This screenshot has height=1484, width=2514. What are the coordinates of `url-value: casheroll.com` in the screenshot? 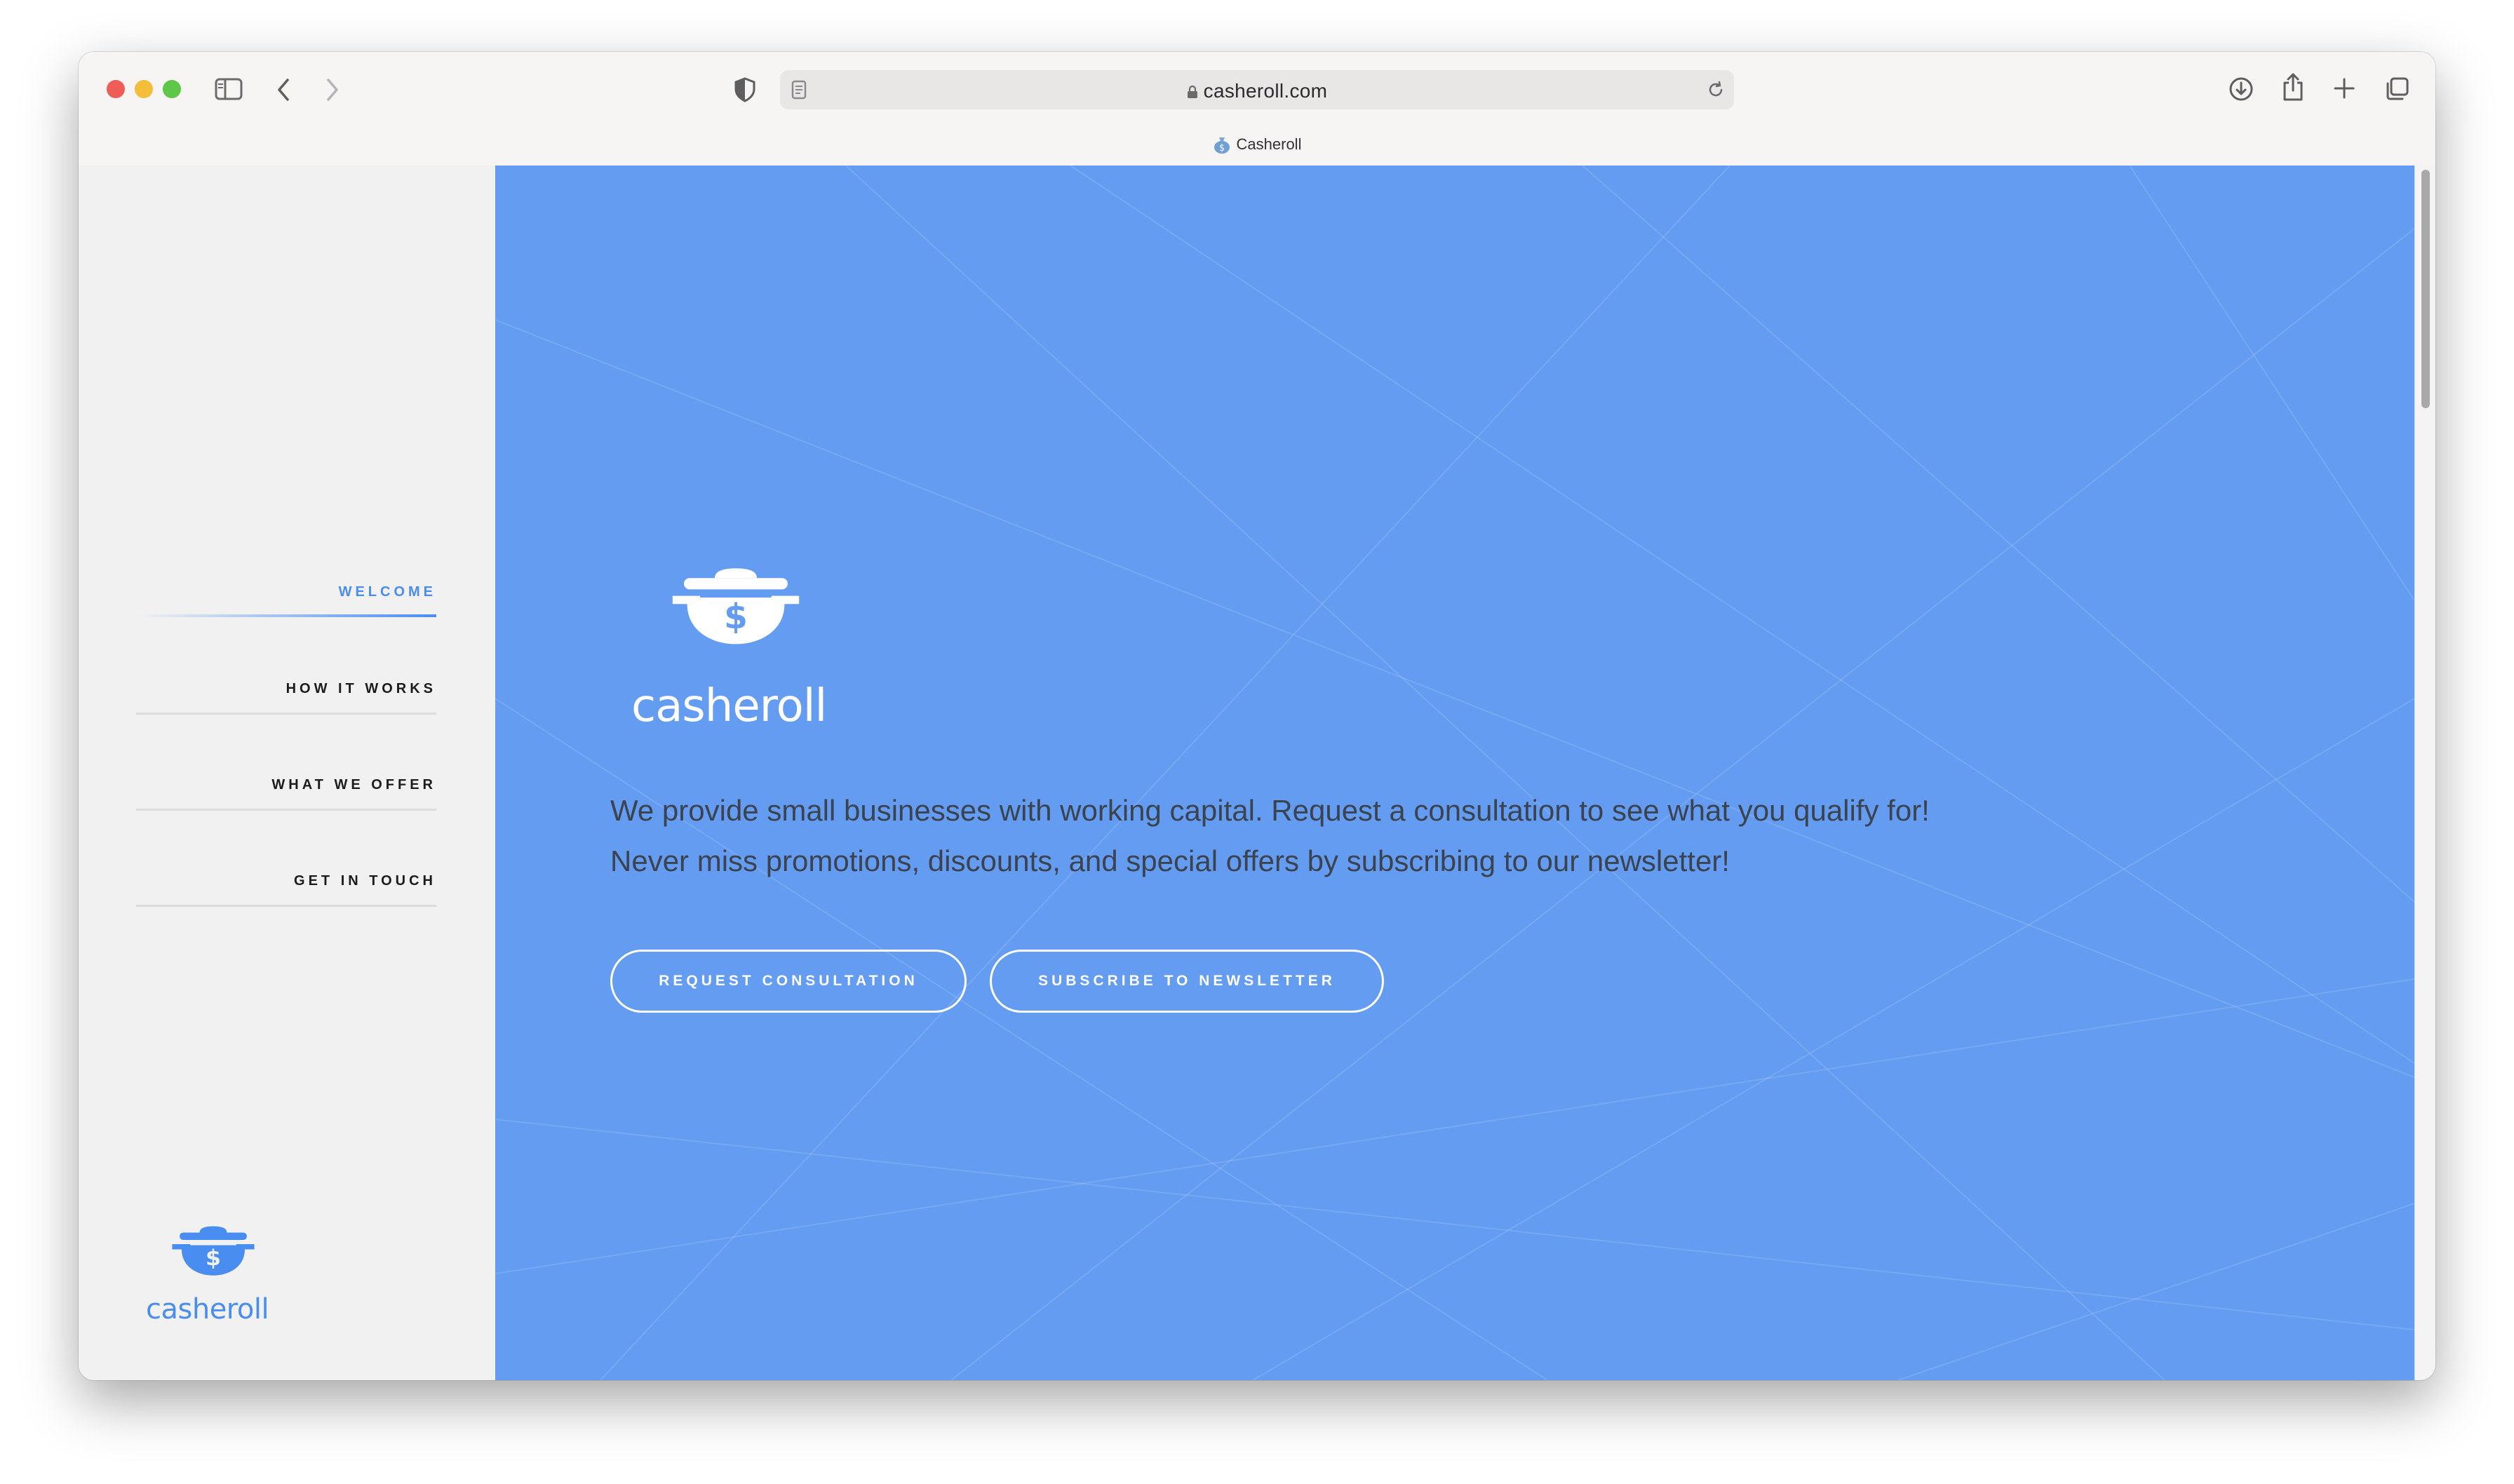 It's located at (1266, 91).